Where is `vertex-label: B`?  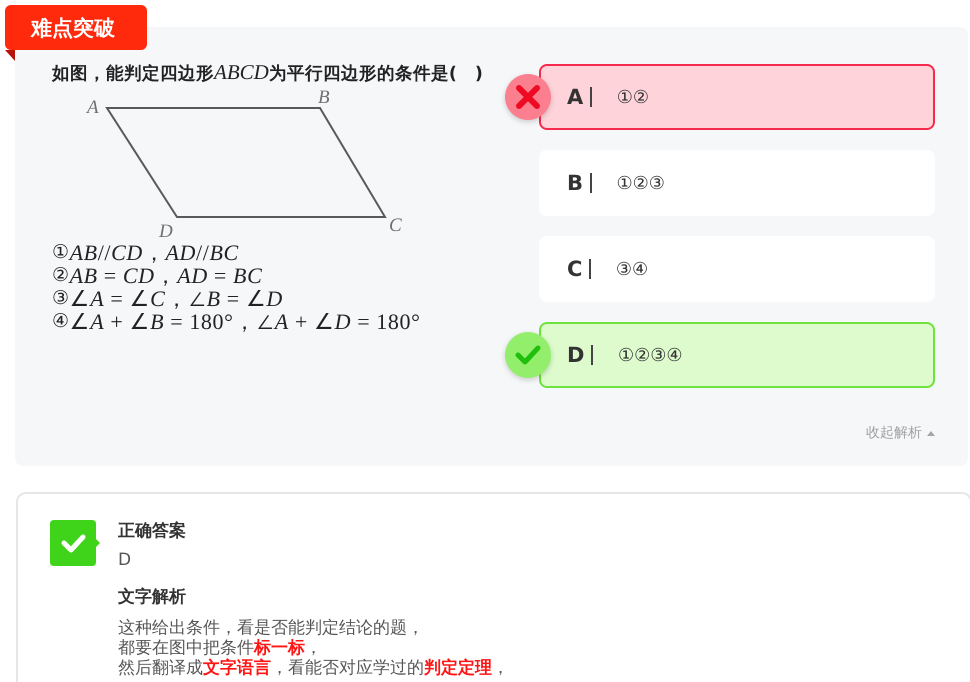 vertex-label: B is located at coordinates (324, 97).